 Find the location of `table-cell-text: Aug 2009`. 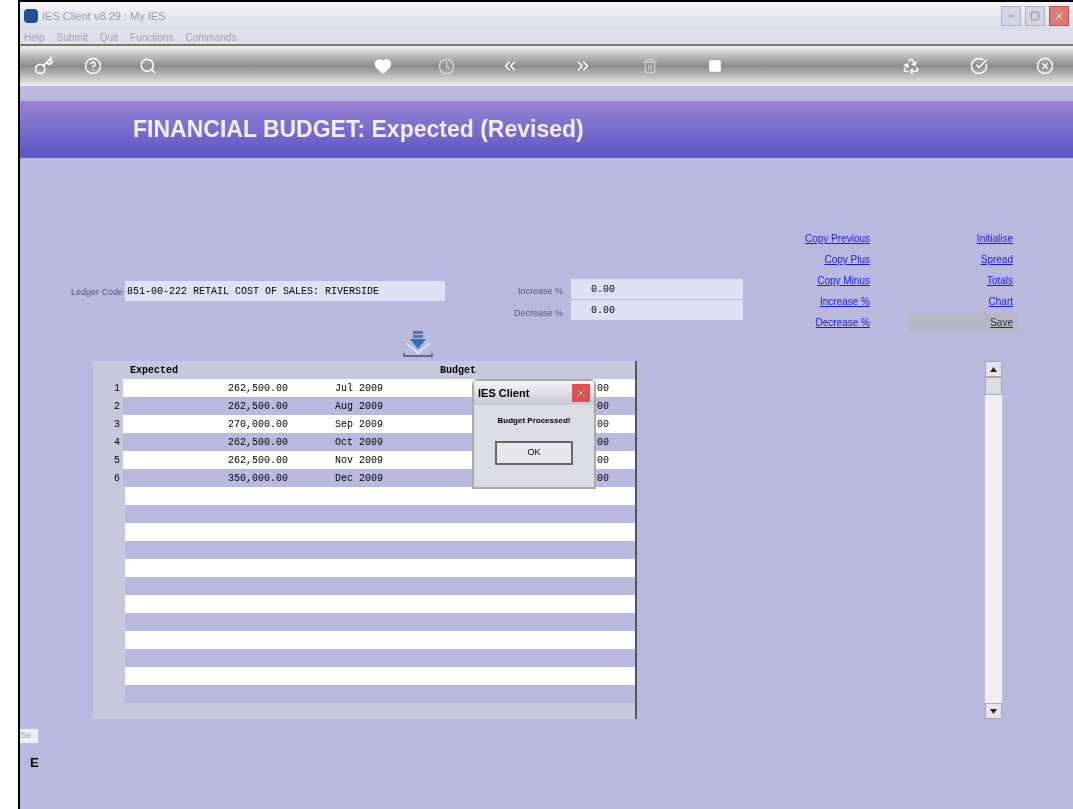

table-cell-text: Aug 2009 is located at coordinates (359, 406).